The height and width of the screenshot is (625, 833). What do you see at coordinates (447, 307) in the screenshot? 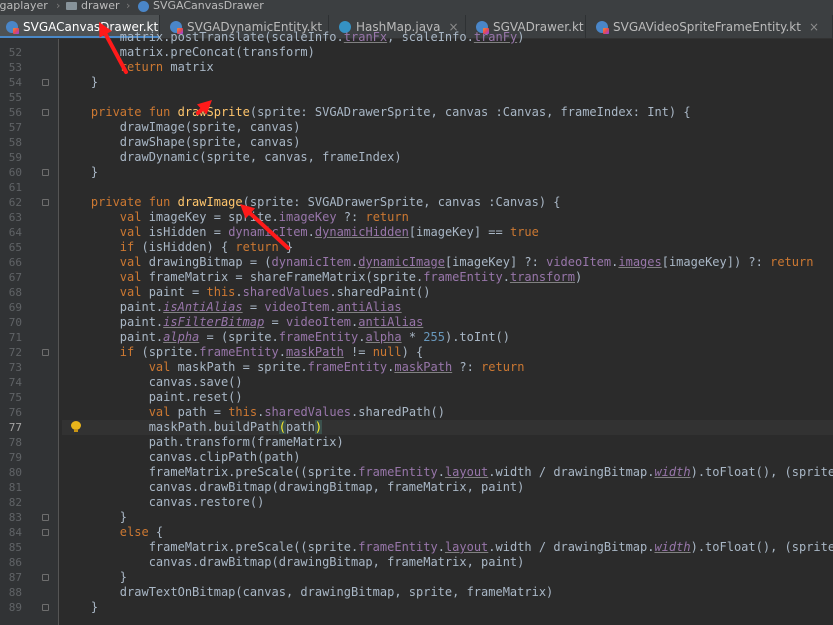
I see `code-line: paint.isAntiAlias = videoItem.antiAlias` at bounding box center [447, 307].